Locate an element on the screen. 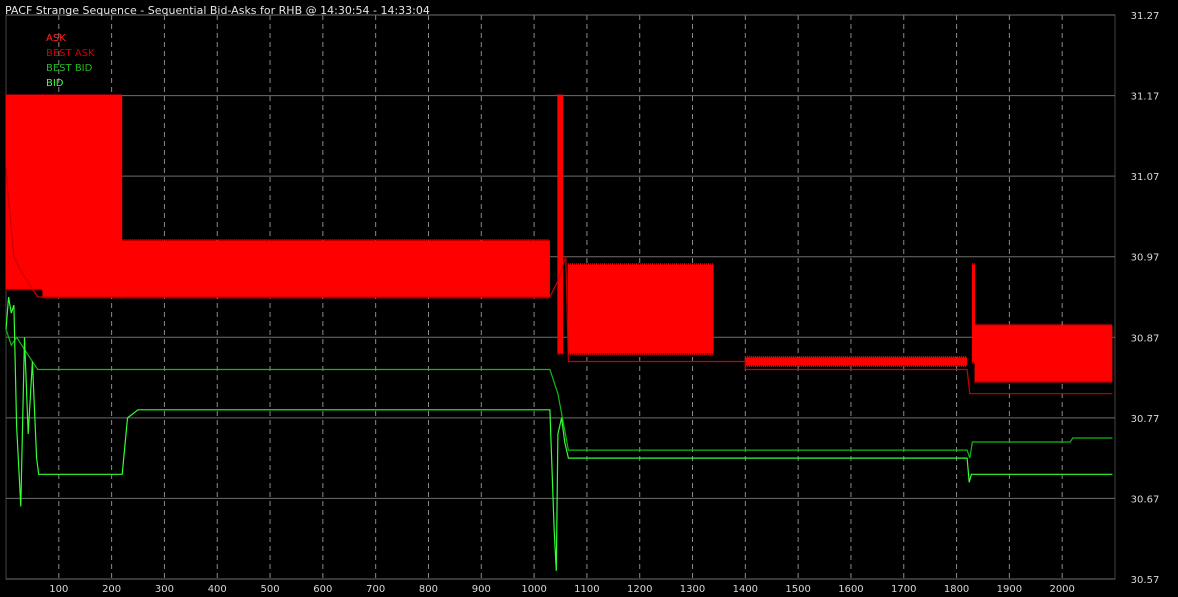 The width and height of the screenshot is (1178, 597). y-tick-label: 31.17 is located at coordinates (1145, 97).